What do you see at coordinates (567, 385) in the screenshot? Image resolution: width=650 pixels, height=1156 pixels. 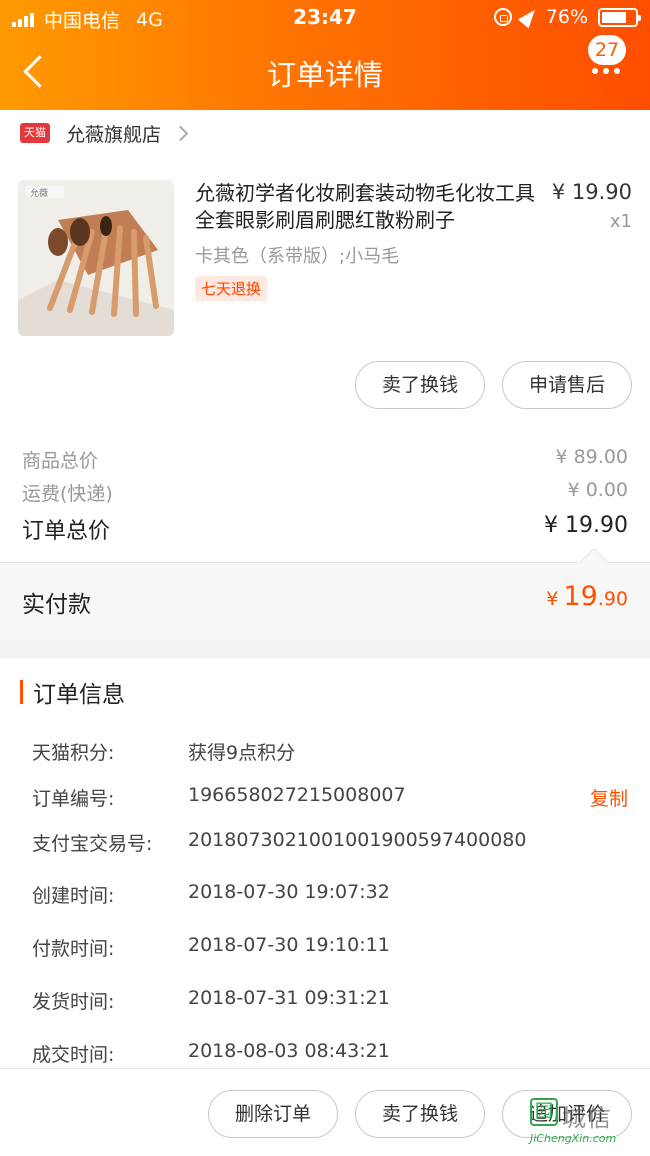 I see `apply-after-sale-button: 申请售后` at bounding box center [567, 385].